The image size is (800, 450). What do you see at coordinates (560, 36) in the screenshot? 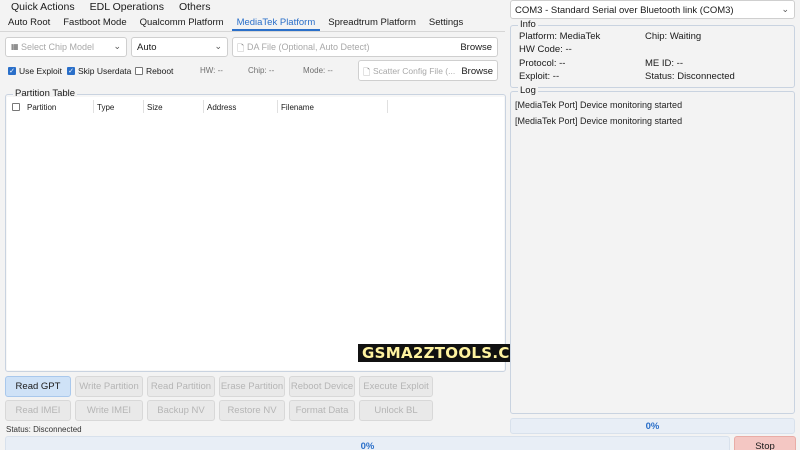
I see `info-platform: Platform: MediaTek` at bounding box center [560, 36].